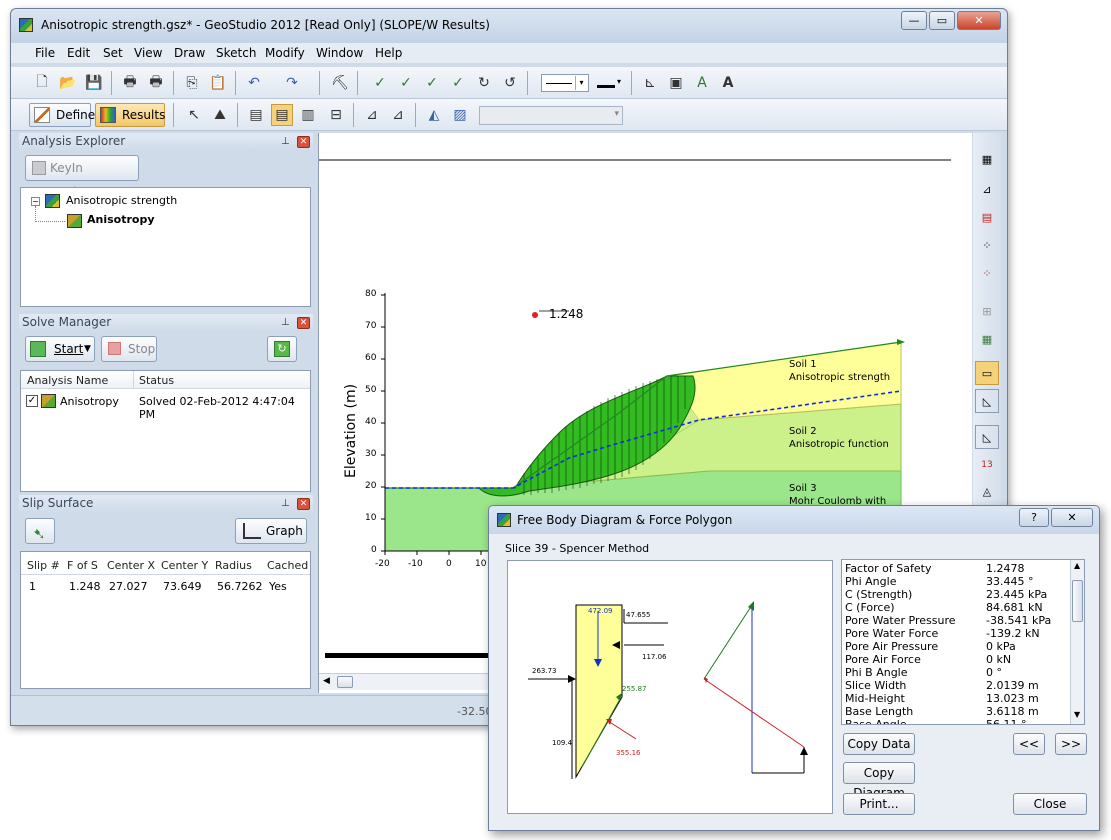  I want to click on axes-icon: ⊾, so click(650, 83).